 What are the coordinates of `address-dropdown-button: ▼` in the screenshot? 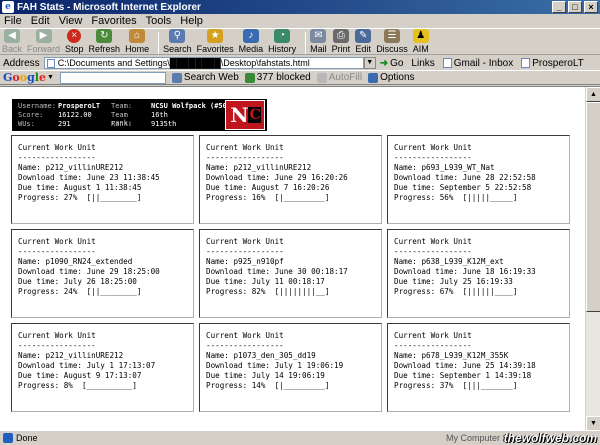 It's located at (369, 63).